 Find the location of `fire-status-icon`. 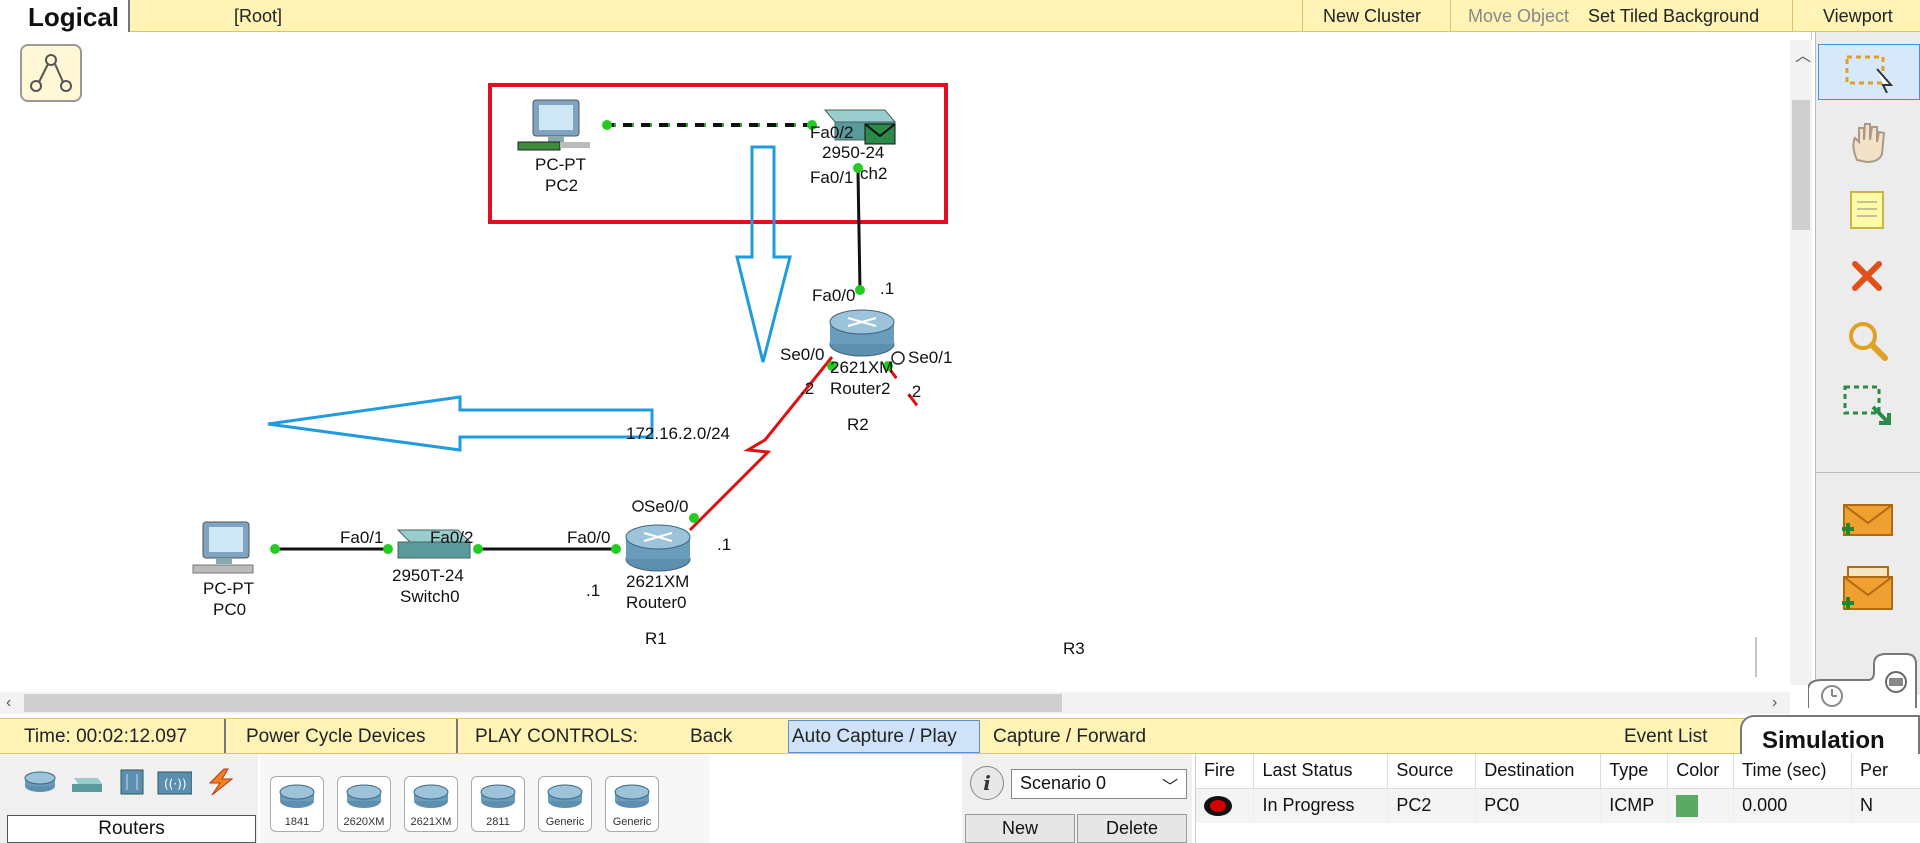

fire-status-icon is located at coordinates (1218, 806).